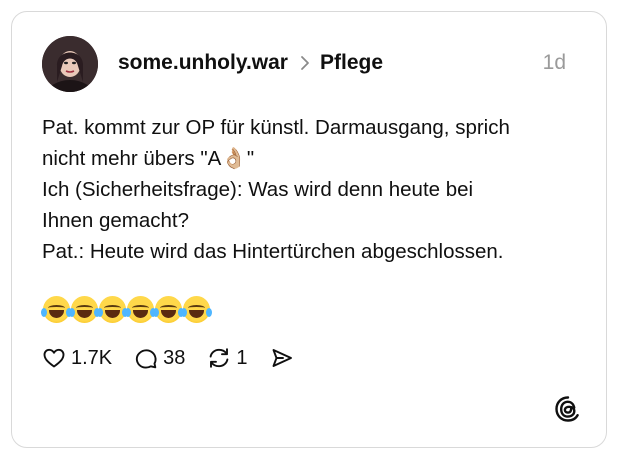 This screenshot has width=620, height=461. Describe the element at coordinates (203, 63) in the screenshot. I see `username: some.unholy.war` at that location.